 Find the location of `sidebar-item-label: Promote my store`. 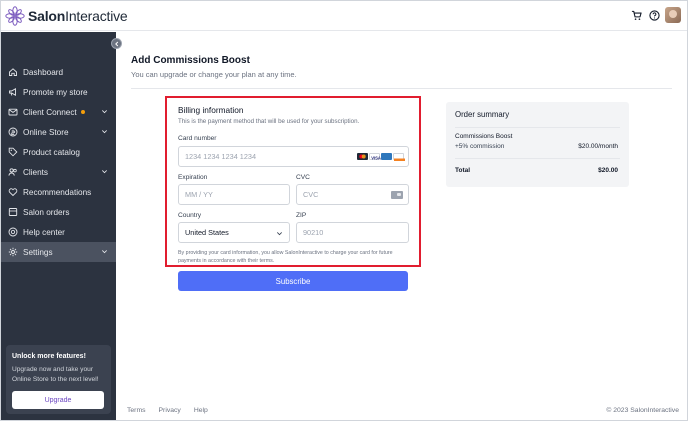

sidebar-item-label: Promote my store is located at coordinates (55, 92).